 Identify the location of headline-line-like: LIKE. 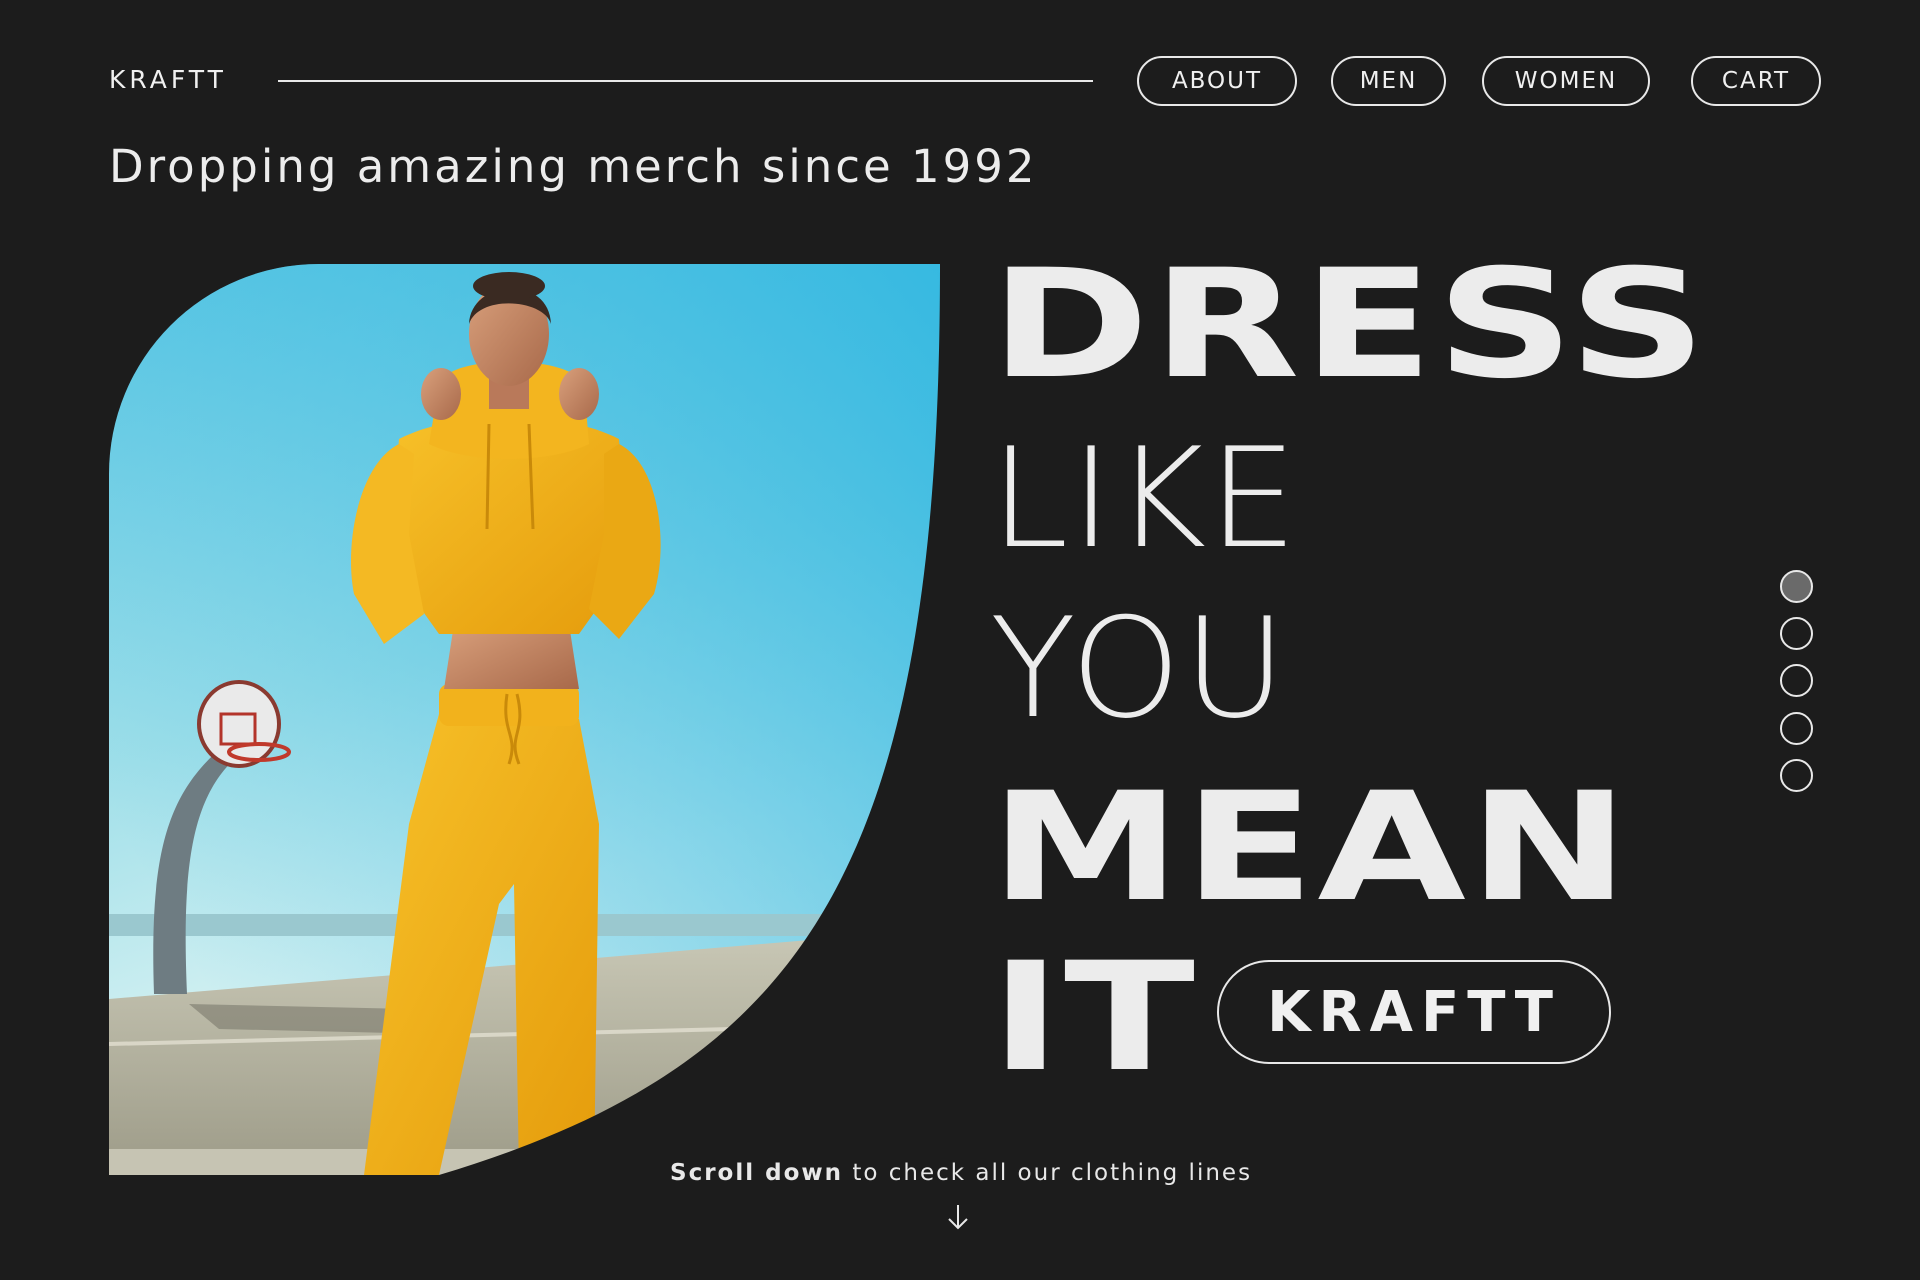
(1145, 498).